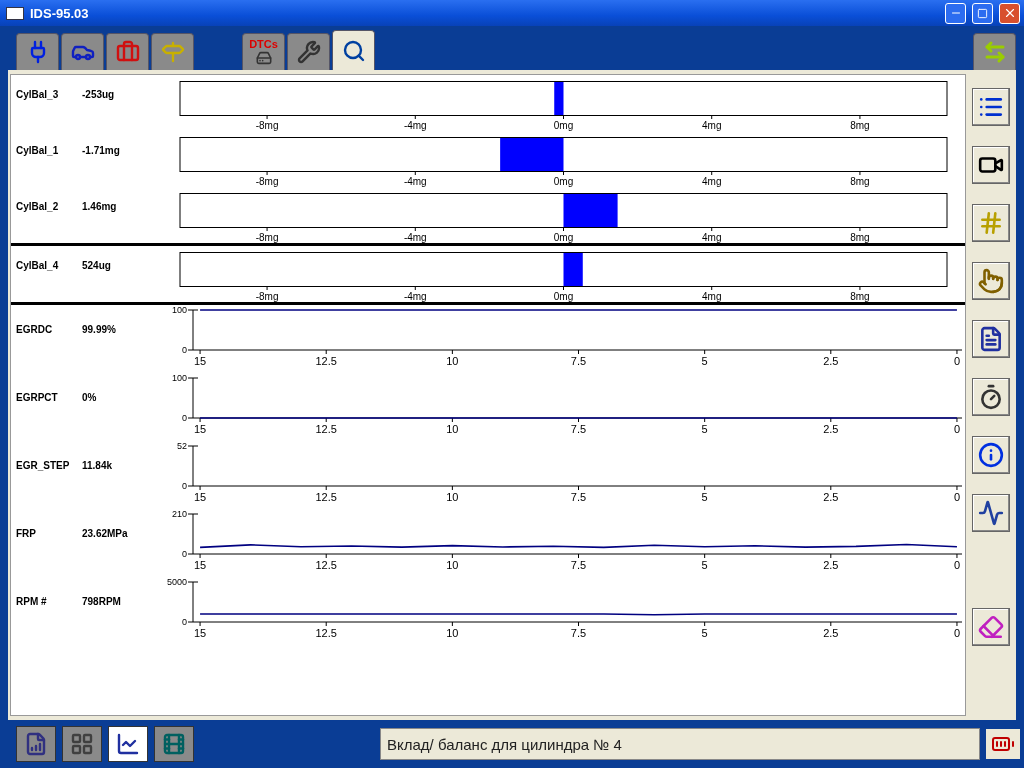 The image size is (1024, 768). Describe the element at coordinates (37, 151) in the screenshot. I see `channel-name: CylBal_1` at that location.